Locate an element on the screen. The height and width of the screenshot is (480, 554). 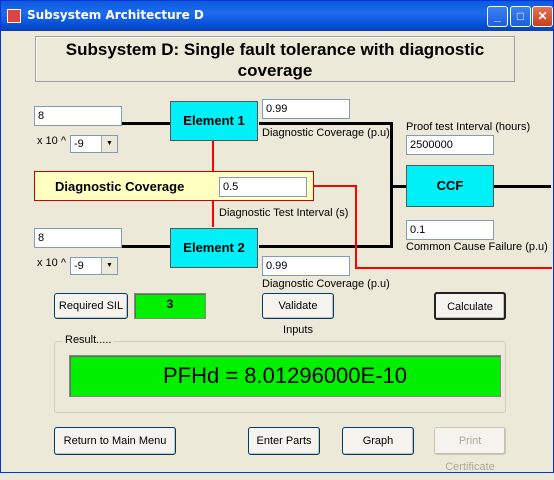
element2-dc-input: 0.99 is located at coordinates (306, 266).